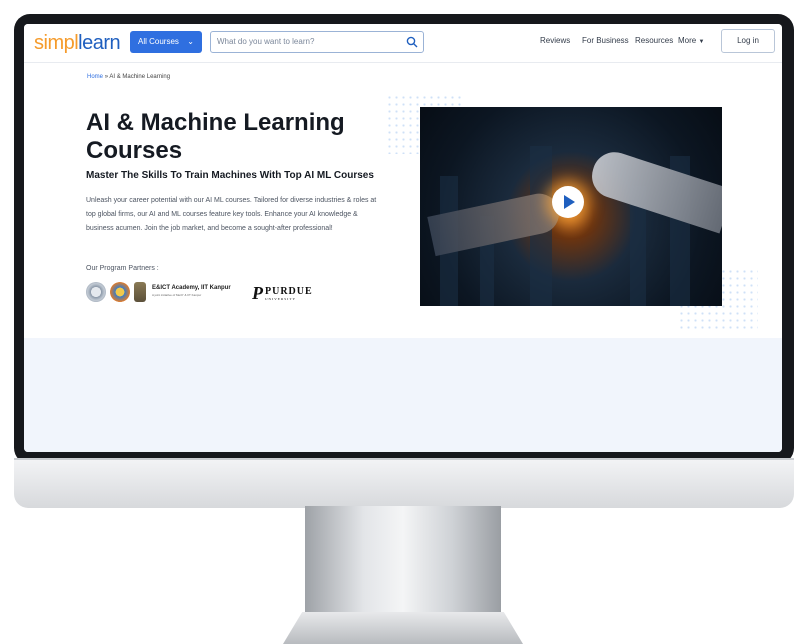 This screenshot has width=805, height=644. Describe the element at coordinates (191, 288) in the screenshot. I see `eict-name: E&ICT Academy, IIT Kanpur` at that location.